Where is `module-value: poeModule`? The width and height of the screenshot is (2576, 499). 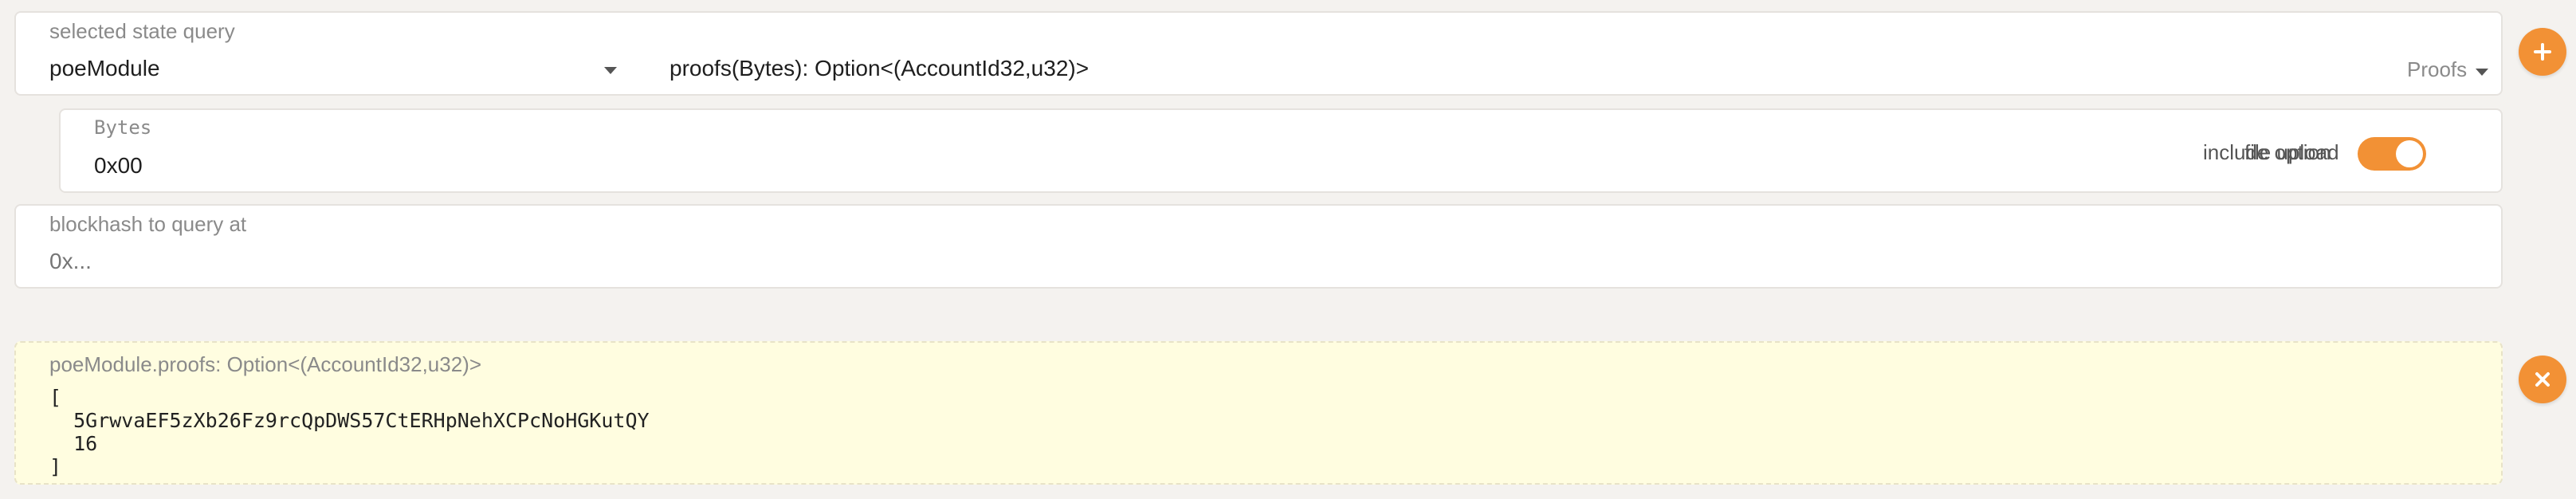
module-value: poeModule is located at coordinates (104, 68).